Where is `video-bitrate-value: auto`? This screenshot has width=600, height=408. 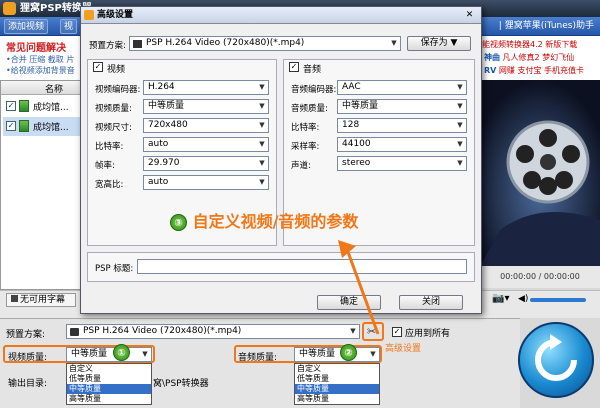
video-bitrate-value: auto is located at coordinates (158, 144).